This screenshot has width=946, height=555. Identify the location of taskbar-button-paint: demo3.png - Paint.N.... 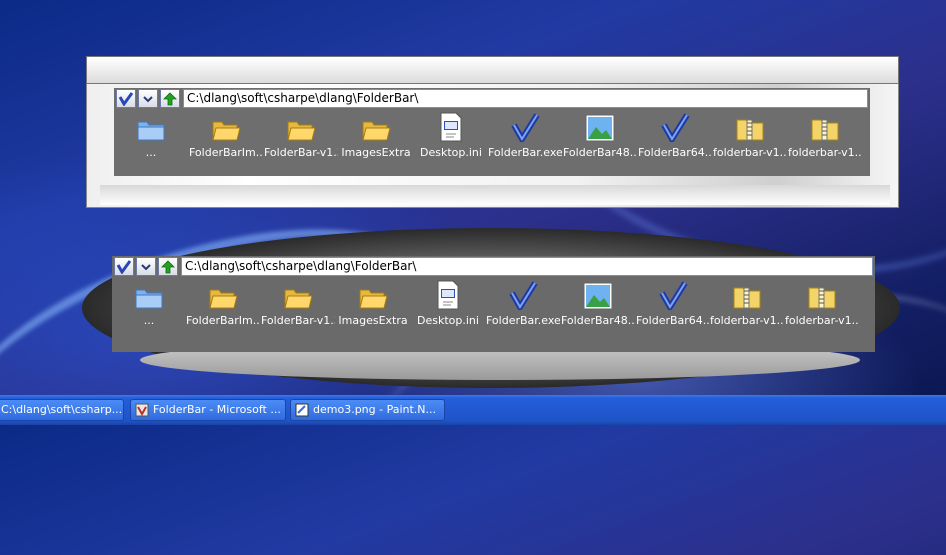
(367, 410).